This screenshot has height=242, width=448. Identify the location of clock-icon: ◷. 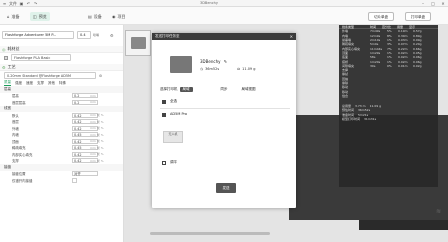
(202, 69).